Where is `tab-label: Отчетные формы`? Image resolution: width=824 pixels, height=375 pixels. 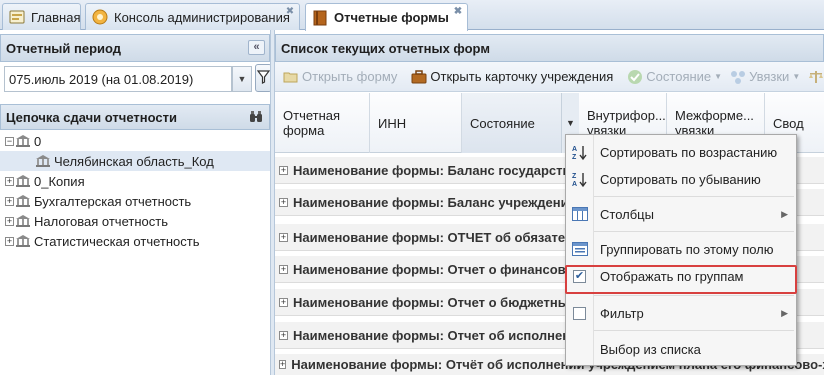 tab-label: Отчетные формы is located at coordinates (391, 17).